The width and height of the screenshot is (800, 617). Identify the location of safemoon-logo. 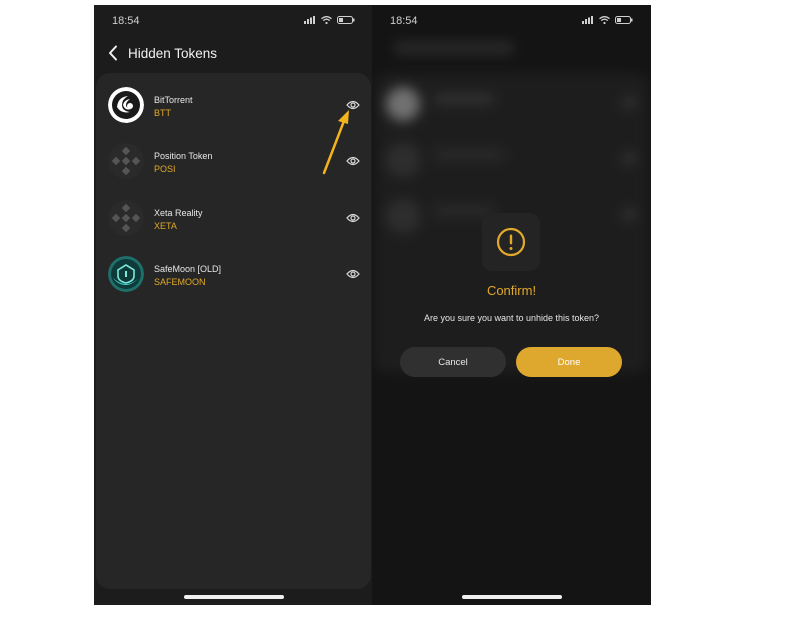
(126, 274).